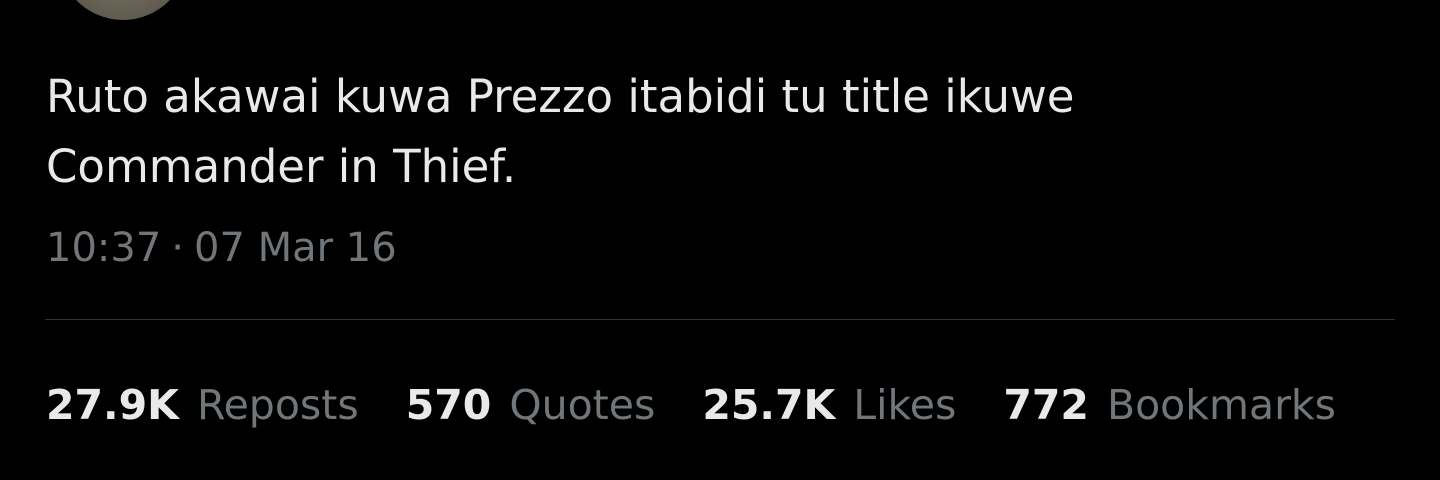  What do you see at coordinates (720, 319) in the screenshot?
I see `divider` at bounding box center [720, 319].